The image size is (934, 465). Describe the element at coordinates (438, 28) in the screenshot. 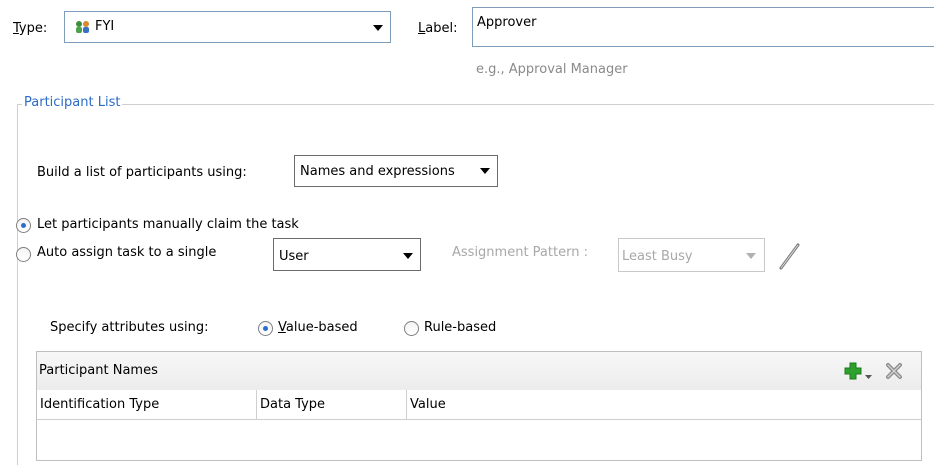

I see `label-field-label: Label:` at that location.